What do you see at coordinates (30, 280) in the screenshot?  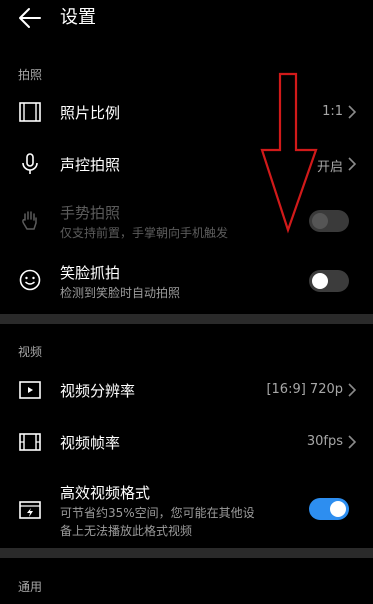 I see `smiley-face-icon` at bounding box center [30, 280].